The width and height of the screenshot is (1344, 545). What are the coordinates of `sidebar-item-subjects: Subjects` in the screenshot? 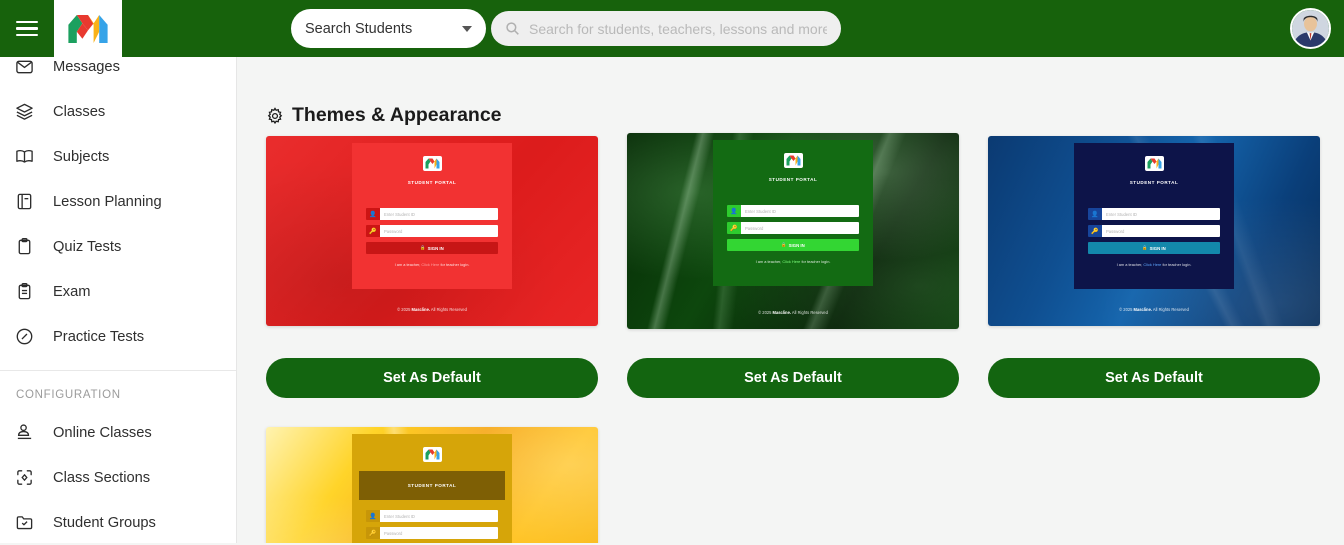 It's located at (118, 156).